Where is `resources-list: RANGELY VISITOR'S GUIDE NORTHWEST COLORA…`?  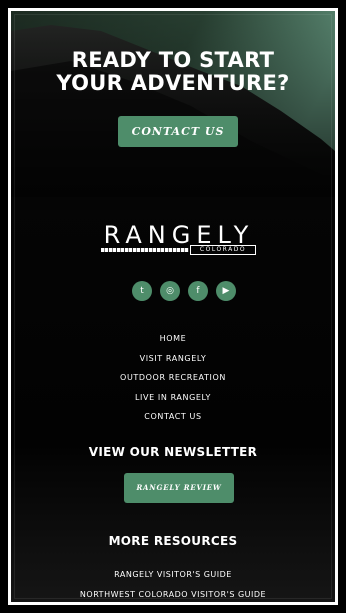 resources-list: RANGELY VISITOR'S GUIDE NORTHWEST COLORA… is located at coordinates (173, 584).